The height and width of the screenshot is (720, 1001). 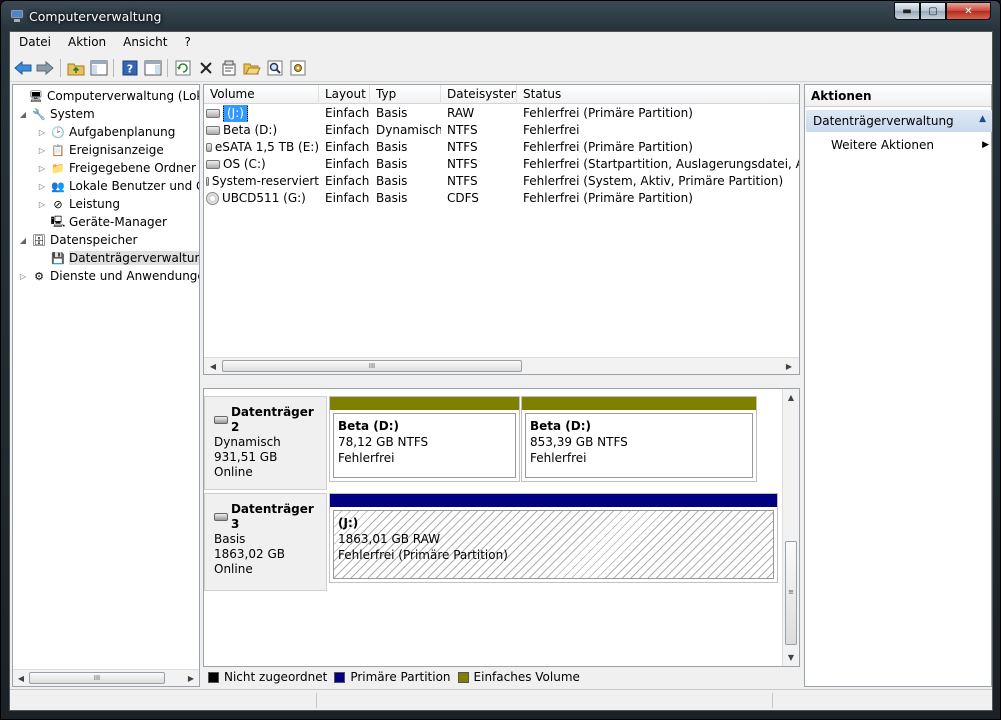 I want to click on up-folder-icon, so click(x=76, y=68).